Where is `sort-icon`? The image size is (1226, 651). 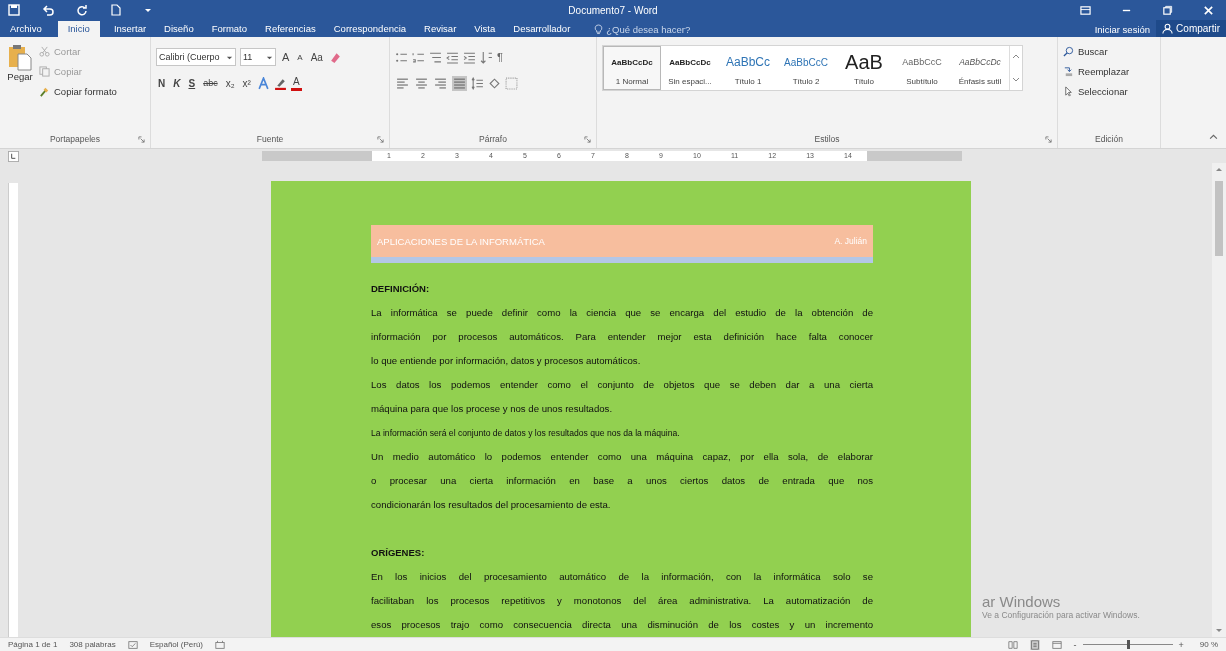 sort-icon is located at coordinates (486, 57).